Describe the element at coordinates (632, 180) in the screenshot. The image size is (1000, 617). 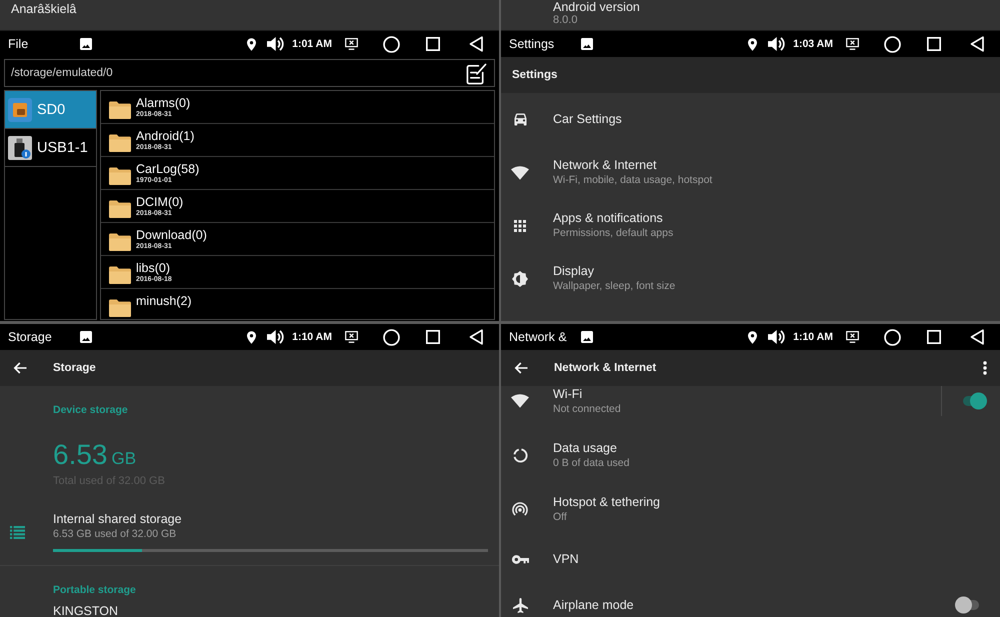
I see `setting-summary: Wi-Fi, mobile, data usage, hotspot` at that location.